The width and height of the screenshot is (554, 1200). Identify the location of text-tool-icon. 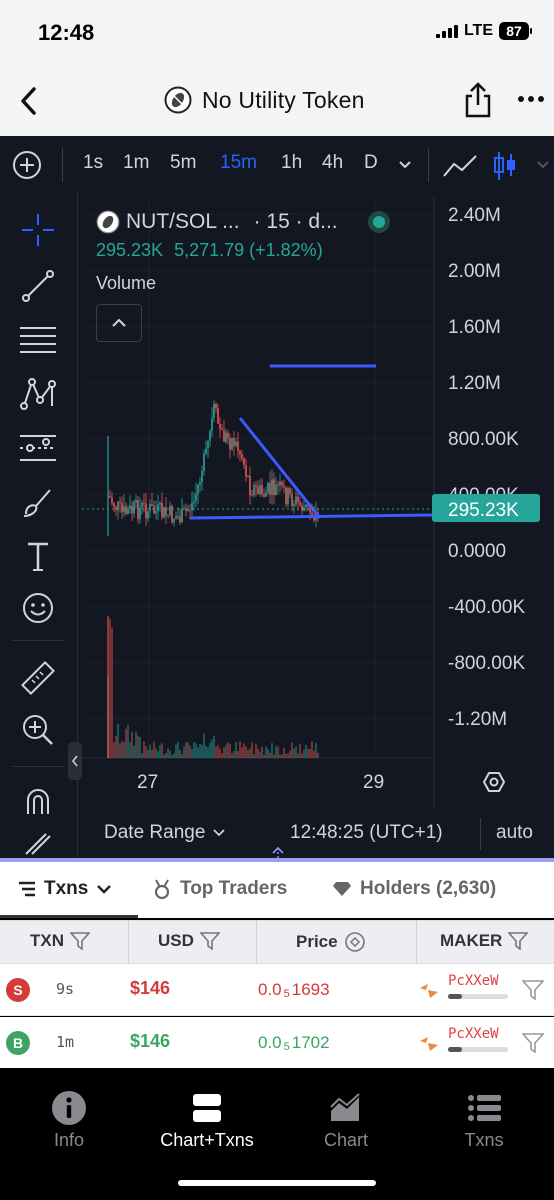
(38, 556).